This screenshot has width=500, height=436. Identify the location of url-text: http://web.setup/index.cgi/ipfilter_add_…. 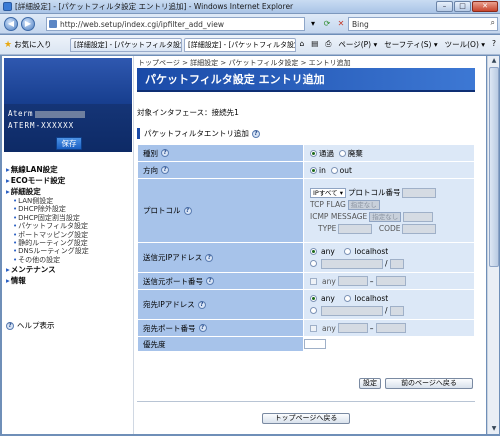
(142, 24).